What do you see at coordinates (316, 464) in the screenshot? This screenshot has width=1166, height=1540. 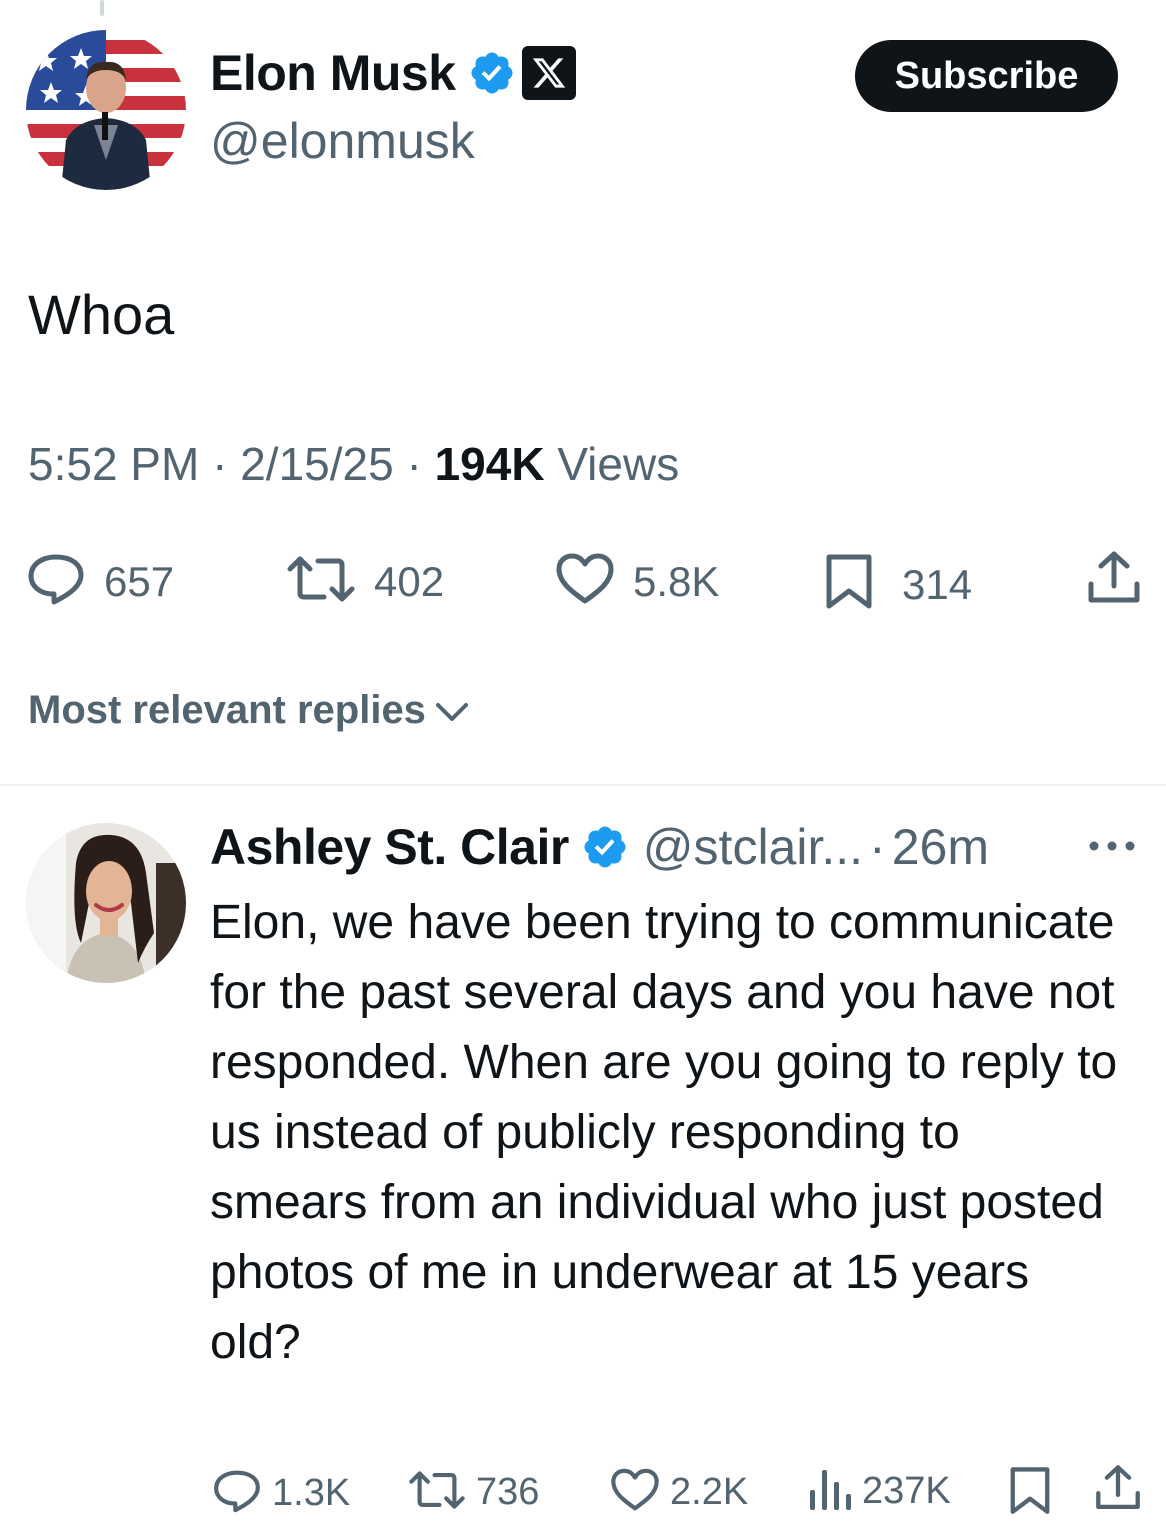 I see `tweet-date: 2/15/25` at bounding box center [316, 464].